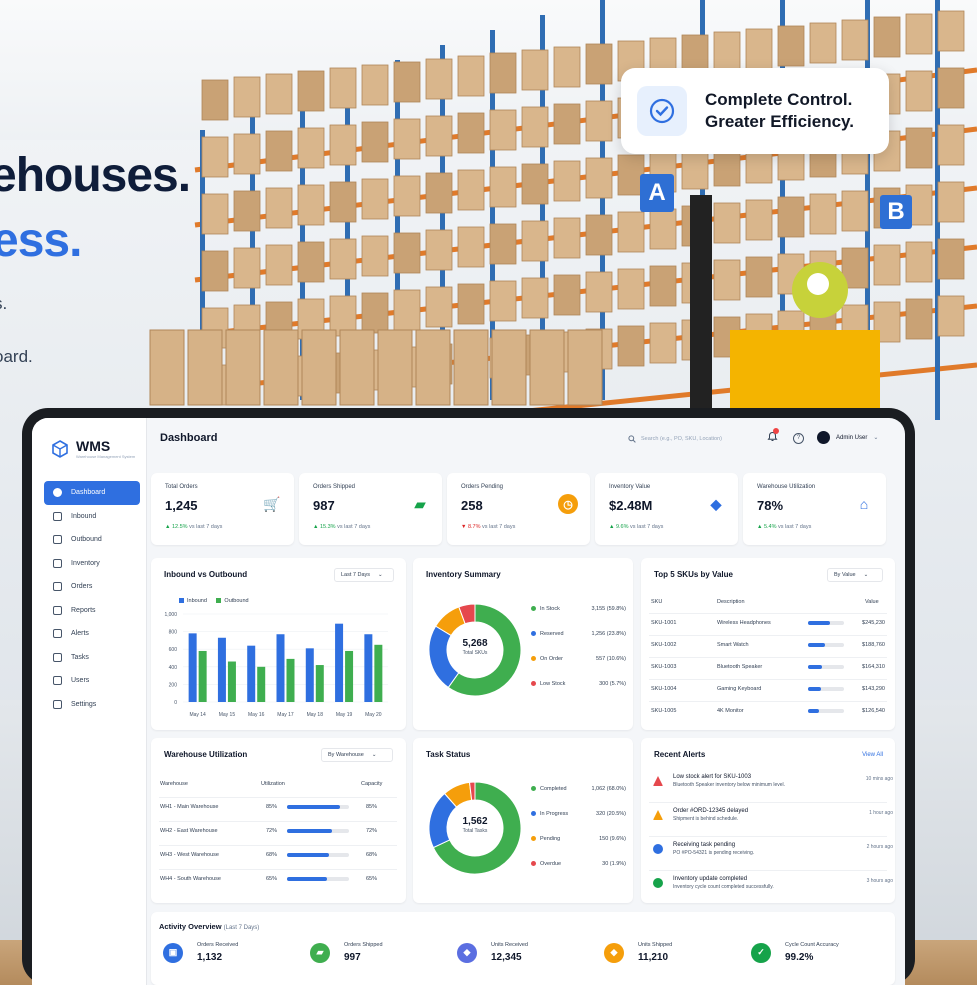 The height and width of the screenshot is (985, 977). Describe the element at coordinates (357, 755) in the screenshot. I see `warehouse-filter-select: By Warehouse ⌄` at that location.